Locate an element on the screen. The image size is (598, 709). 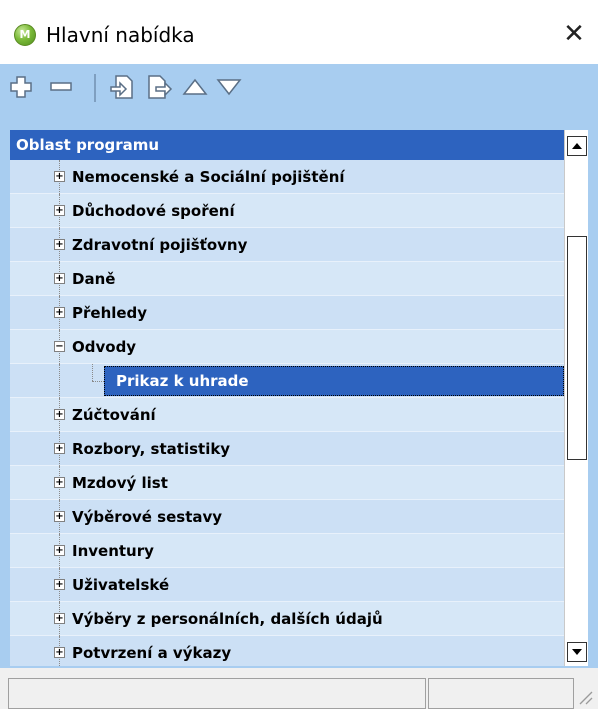
tree-item-label: Zúčtování is located at coordinates (114, 415).